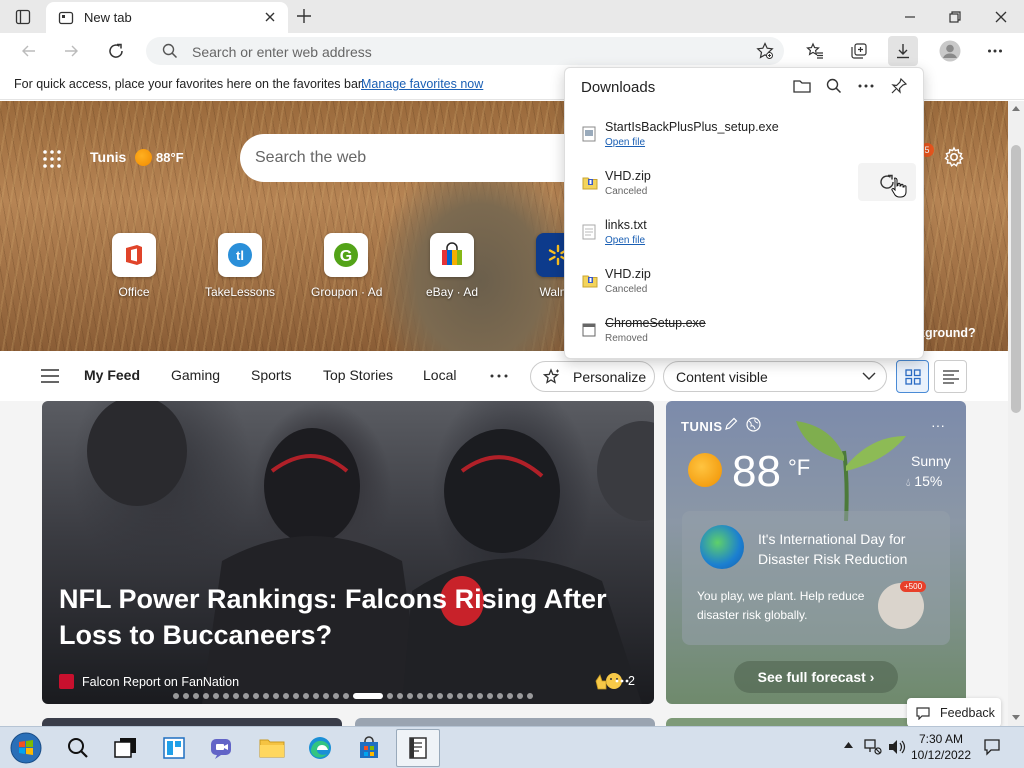 The image size is (1024, 768). I want to click on address-bar: Search or enter web address, so click(465, 51).